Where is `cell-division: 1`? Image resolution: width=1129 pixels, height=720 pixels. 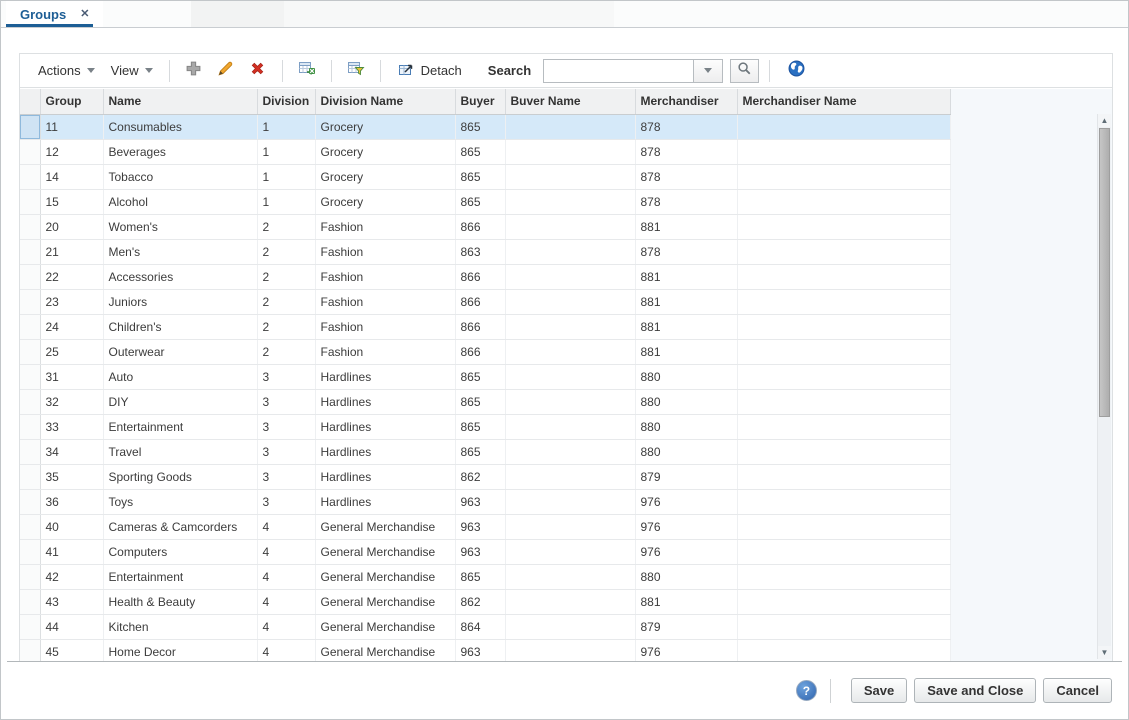 cell-division: 1 is located at coordinates (286, 152).